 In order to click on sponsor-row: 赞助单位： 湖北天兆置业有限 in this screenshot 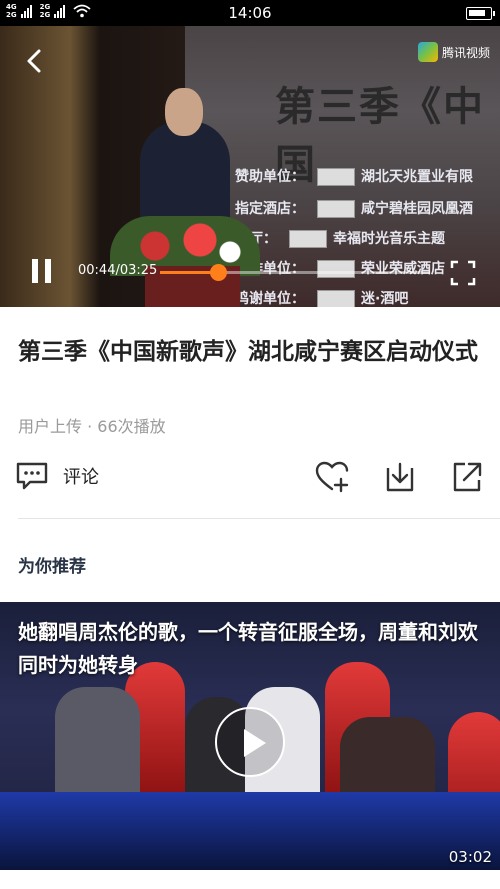, I will do `click(354, 176)`.